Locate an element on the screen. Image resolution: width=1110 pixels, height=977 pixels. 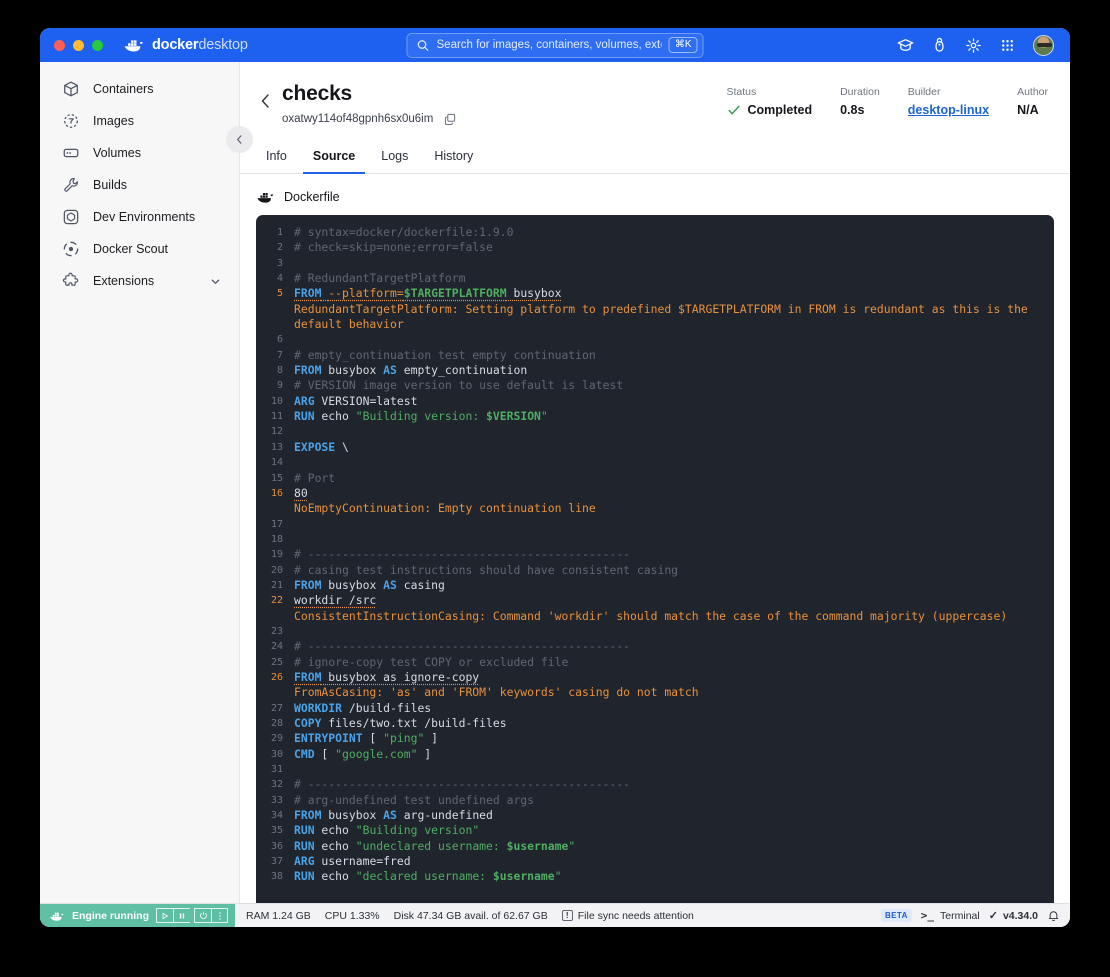
file-name: Dockerfile is located at coordinates (312, 197).